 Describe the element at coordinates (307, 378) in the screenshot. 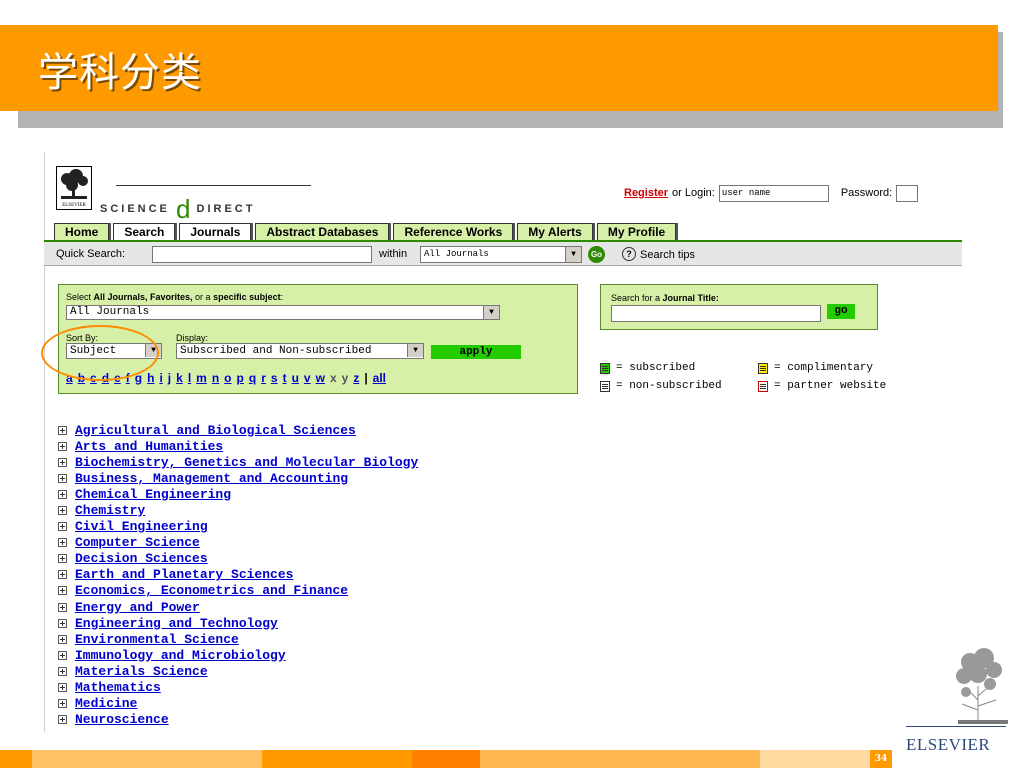

I see `alpha-letter-link: v` at that location.